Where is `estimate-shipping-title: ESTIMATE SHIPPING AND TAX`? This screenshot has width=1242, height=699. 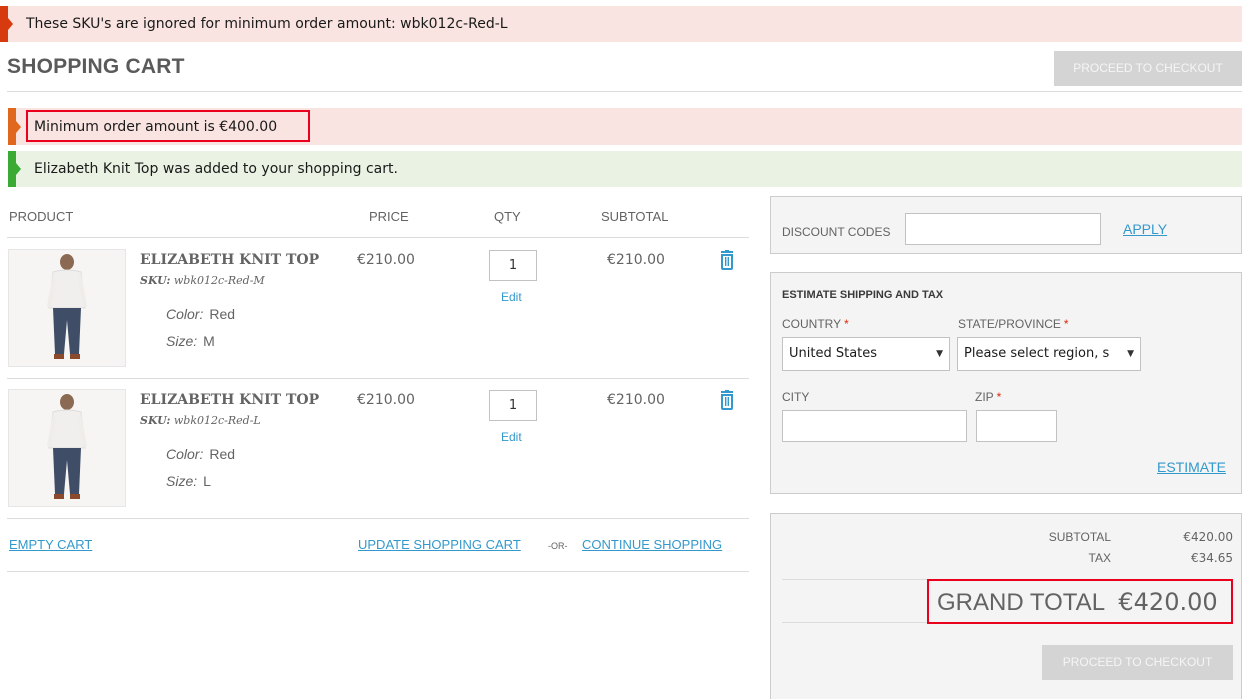
estimate-shipping-title: ESTIMATE SHIPPING AND TAX is located at coordinates (863, 295).